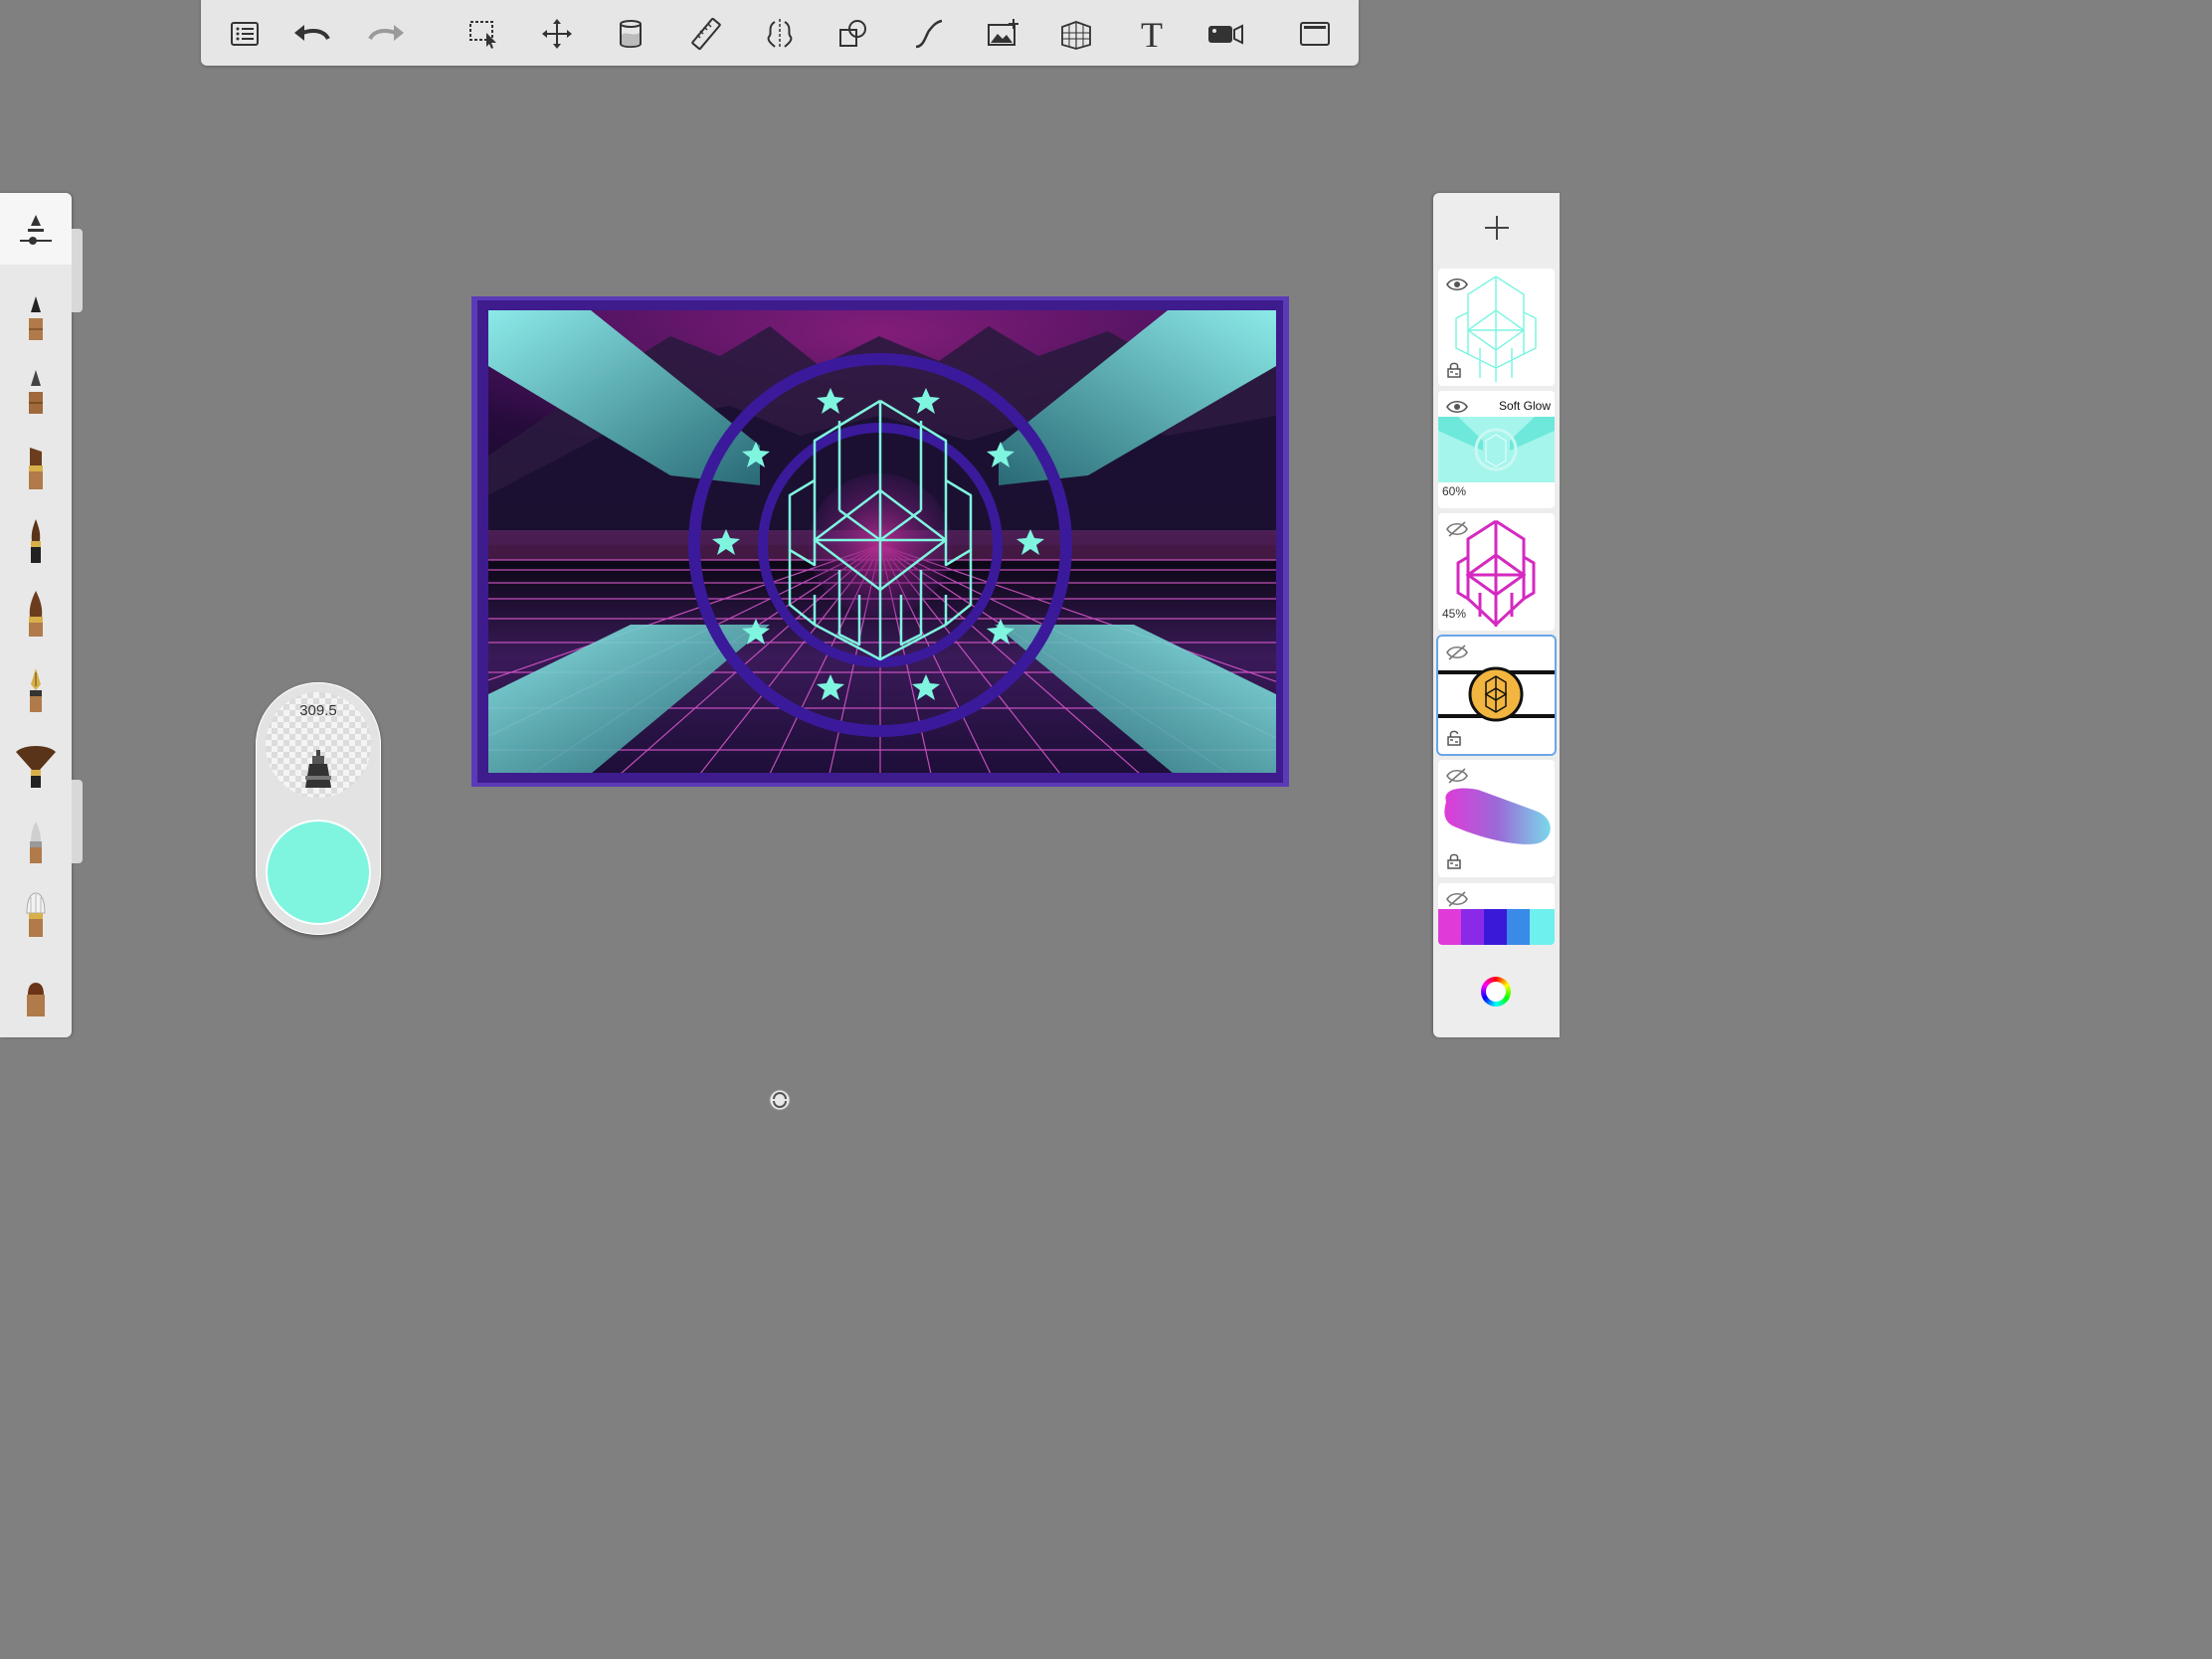 The image size is (2212, 1659). What do you see at coordinates (77, 821) in the screenshot?
I see `brush-palette-scroll-handle-bottom` at bounding box center [77, 821].